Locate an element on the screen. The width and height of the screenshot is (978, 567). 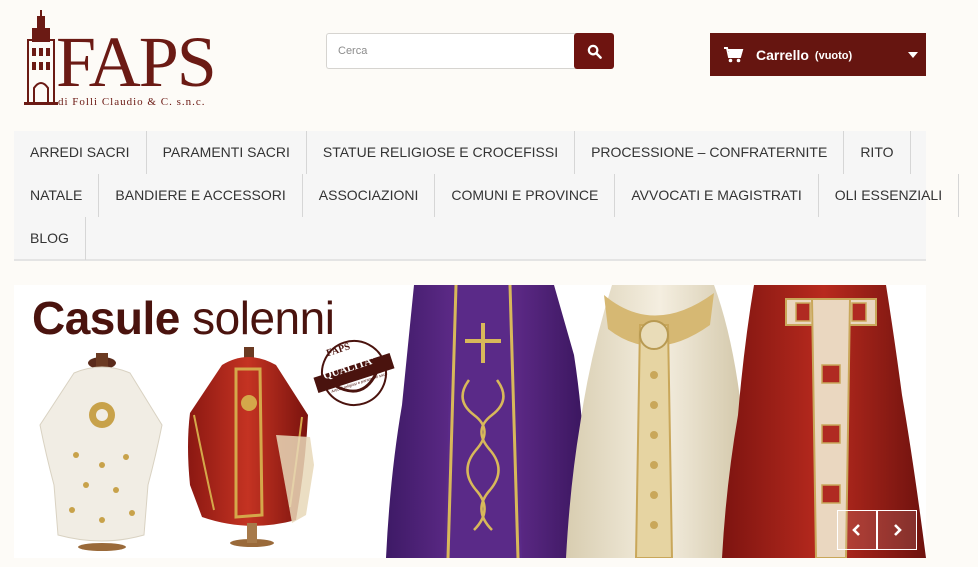
cart-dropdown-icon is located at coordinates (913, 55).